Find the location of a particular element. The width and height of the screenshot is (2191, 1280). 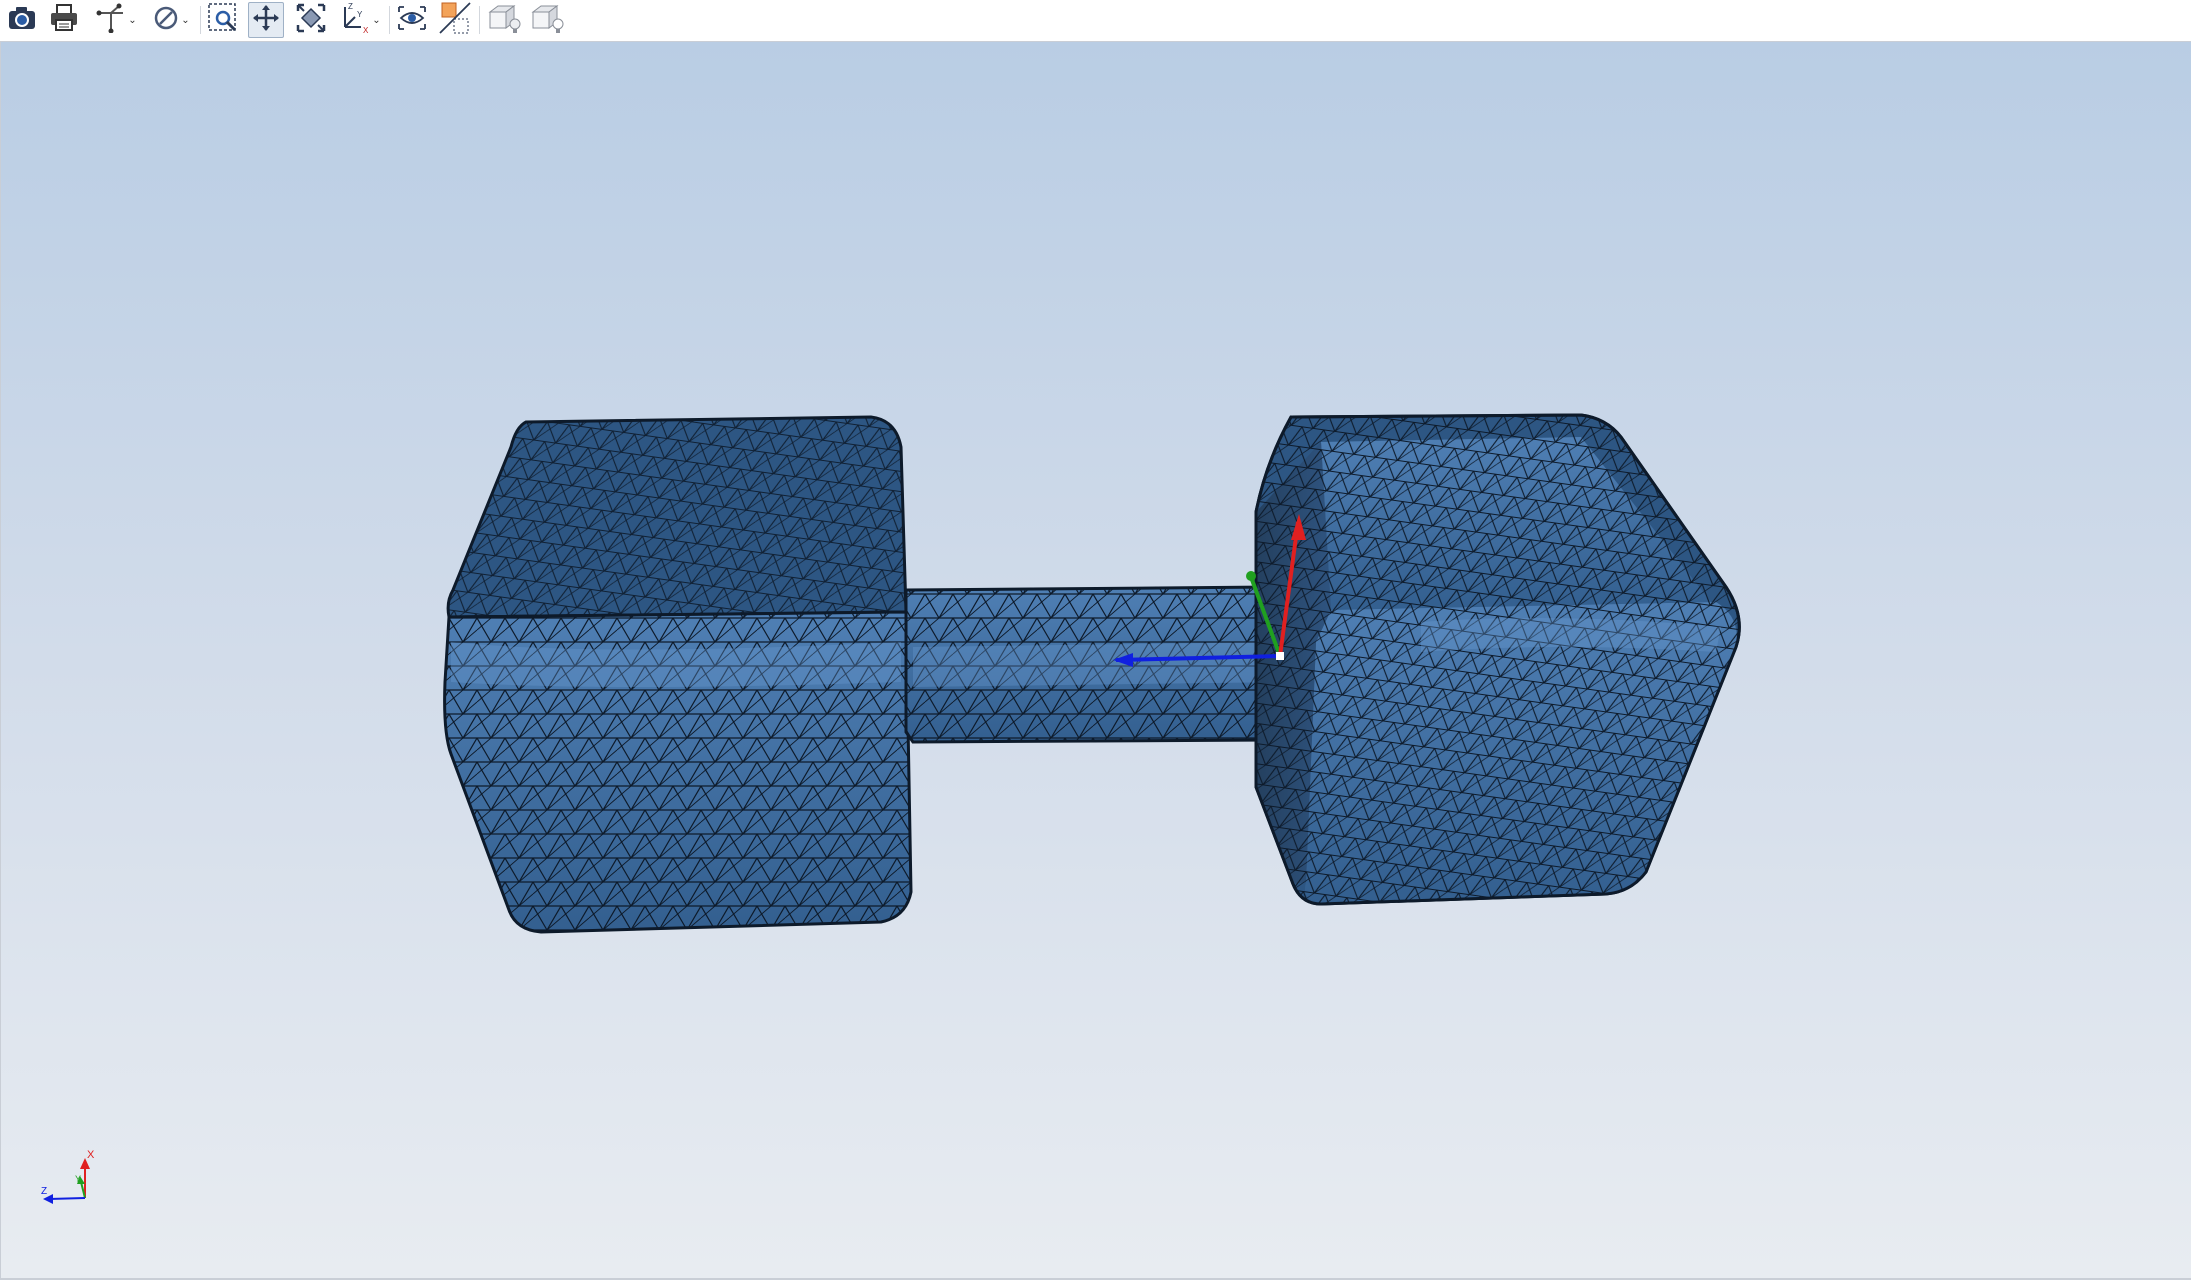

camera-icon is located at coordinates (22, 20).